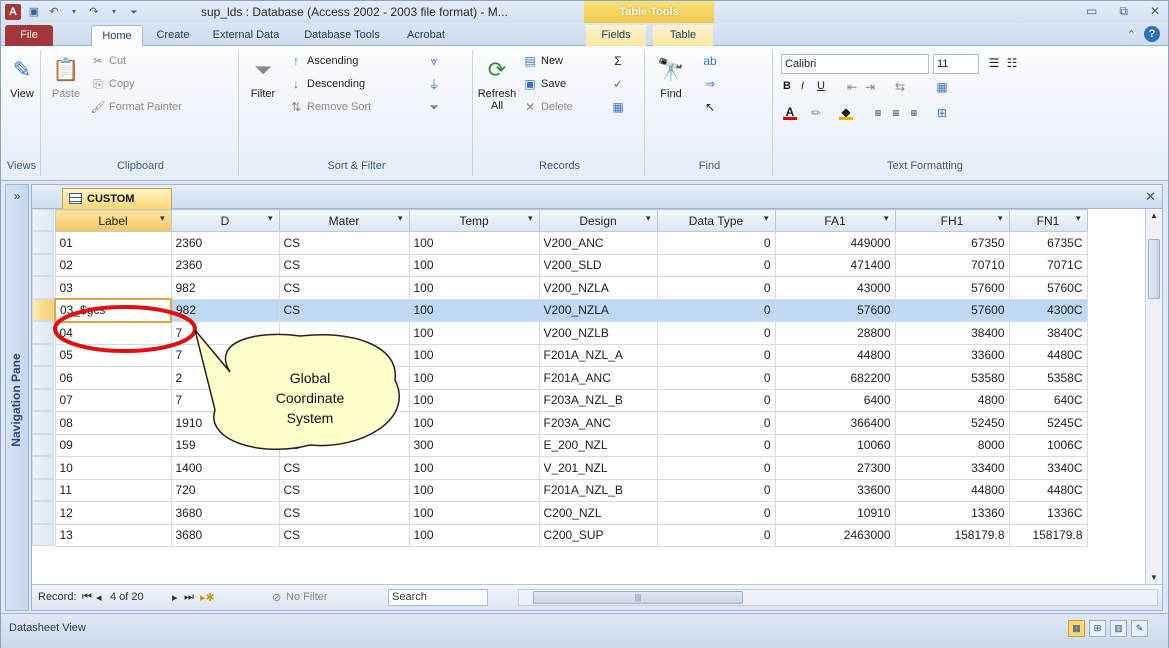  I want to click on table-cell: 6400, so click(835, 400).